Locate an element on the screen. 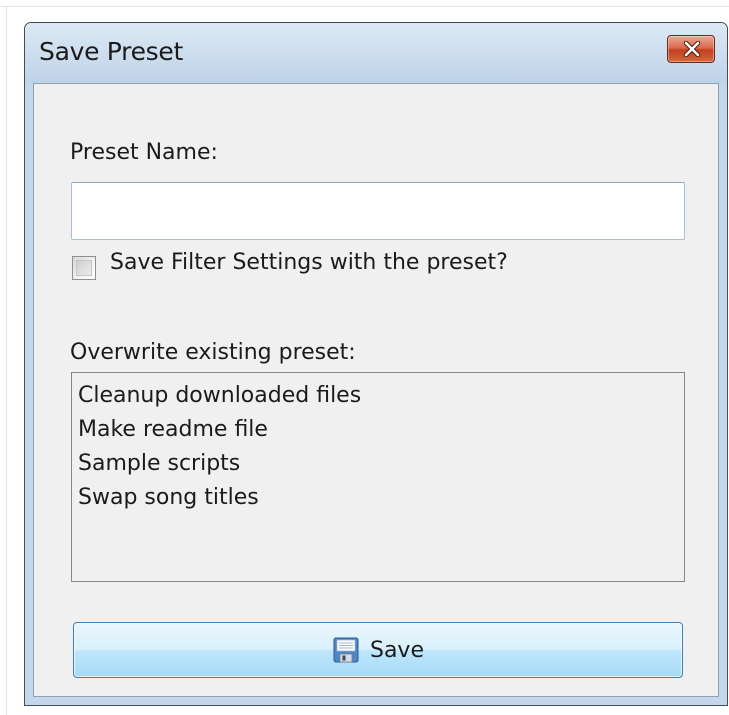 The image size is (729, 715). close-button is located at coordinates (691, 49).